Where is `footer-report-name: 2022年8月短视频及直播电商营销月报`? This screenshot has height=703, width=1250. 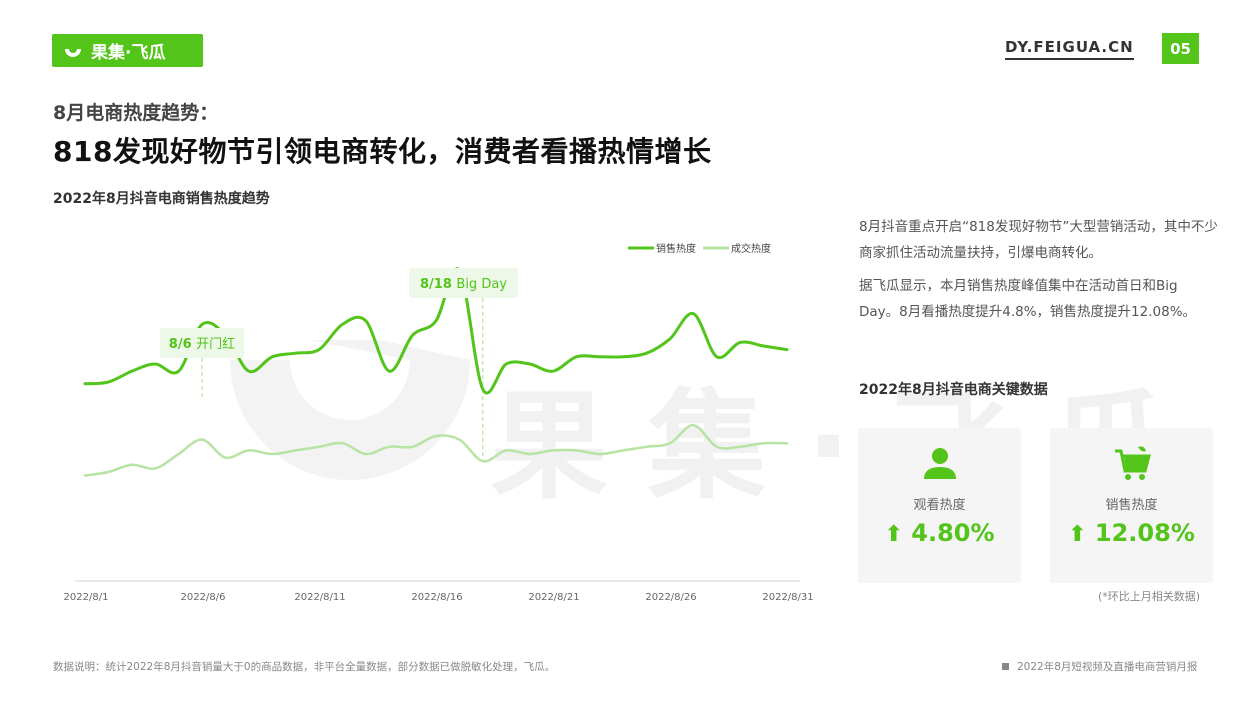 footer-report-name: 2022年8月短视频及直播电商营销月报 is located at coordinates (1099, 666).